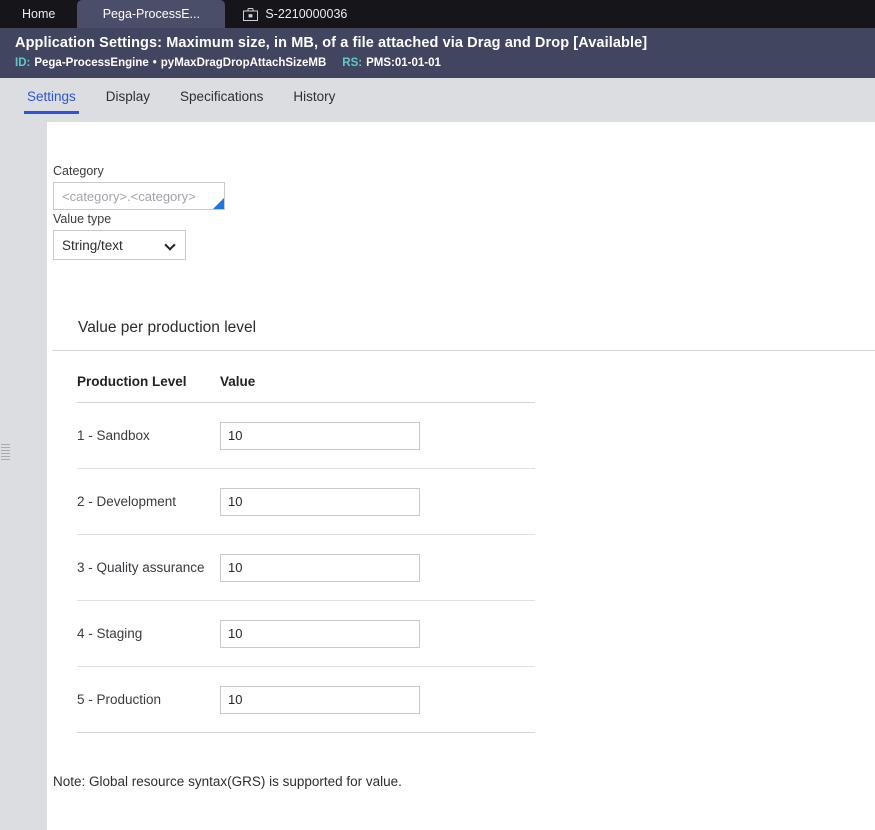  Describe the element at coordinates (127, 501) in the screenshot. I see `production-level-label: 2 - Development` at that location.